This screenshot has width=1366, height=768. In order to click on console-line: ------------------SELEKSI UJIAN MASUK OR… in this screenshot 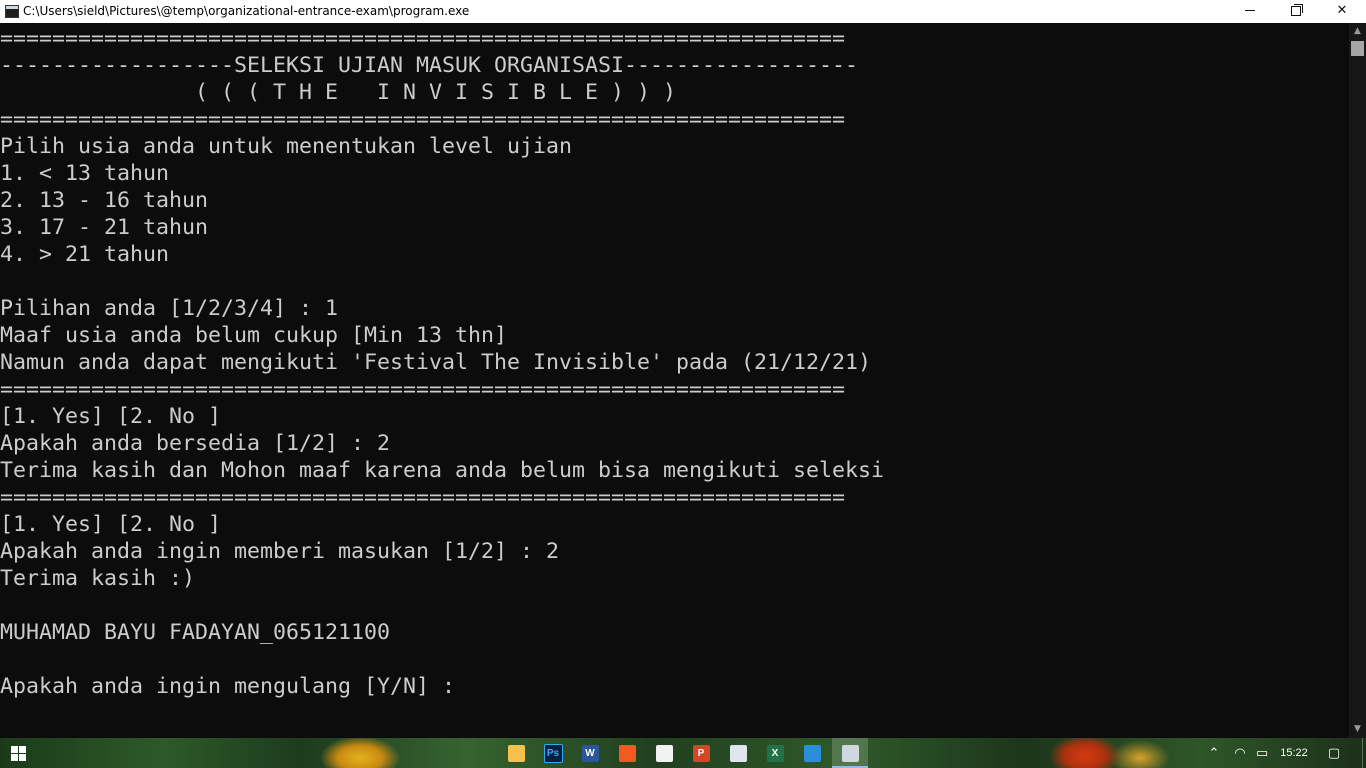, I will do `click(429, 65)`.